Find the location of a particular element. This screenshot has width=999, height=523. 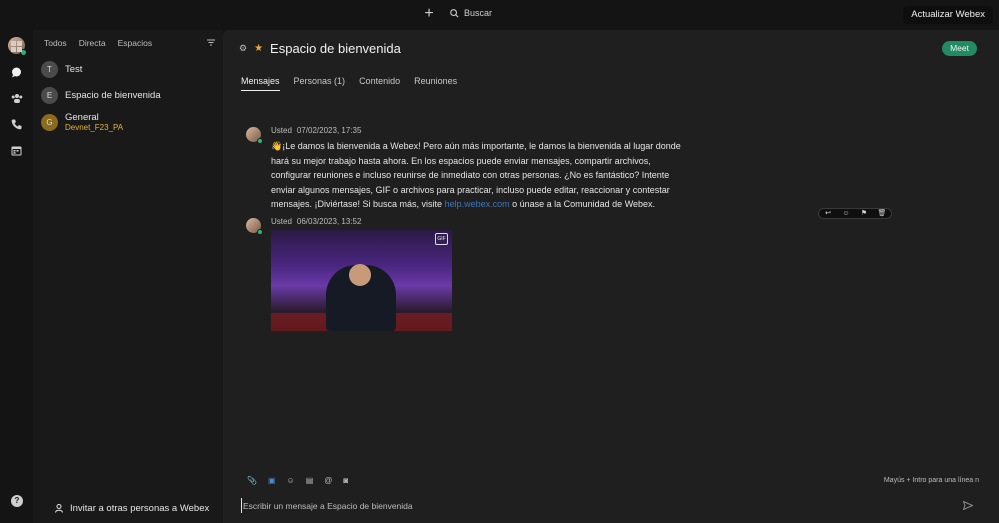

avatar: E is located at coordinates (49, 95).